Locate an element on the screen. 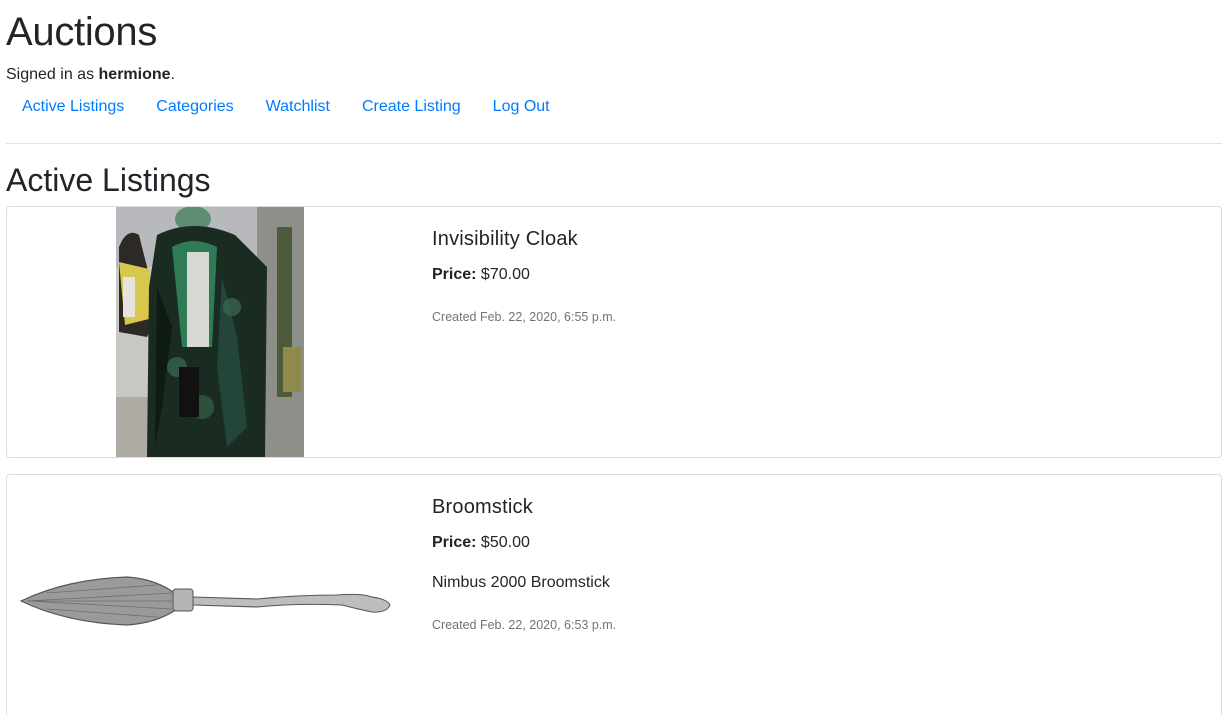 Image resolution: width=1226 pixels, height=715 pixels. nav-link-active-listings: Active Listings is located at coordinates (73, 107).